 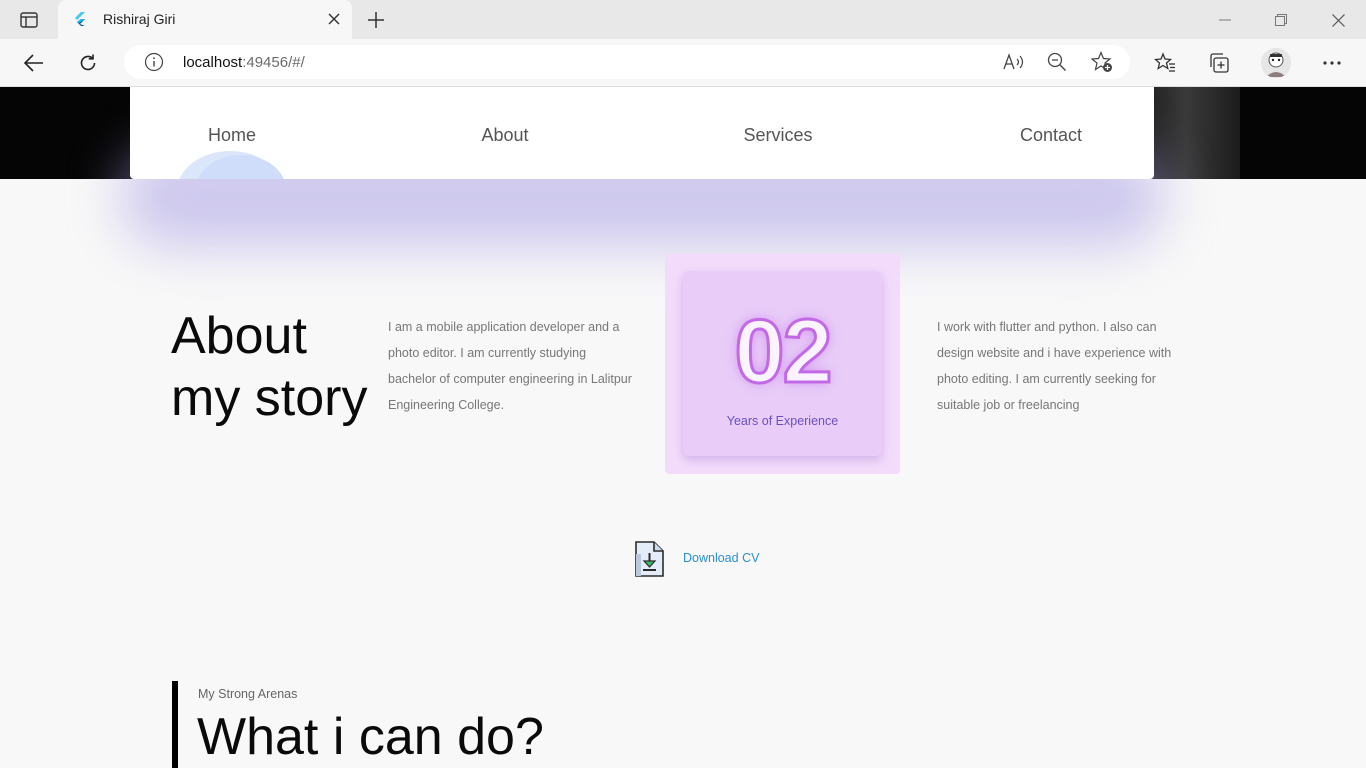 I want to click on restore-icon, so click(x=1281, y=20).